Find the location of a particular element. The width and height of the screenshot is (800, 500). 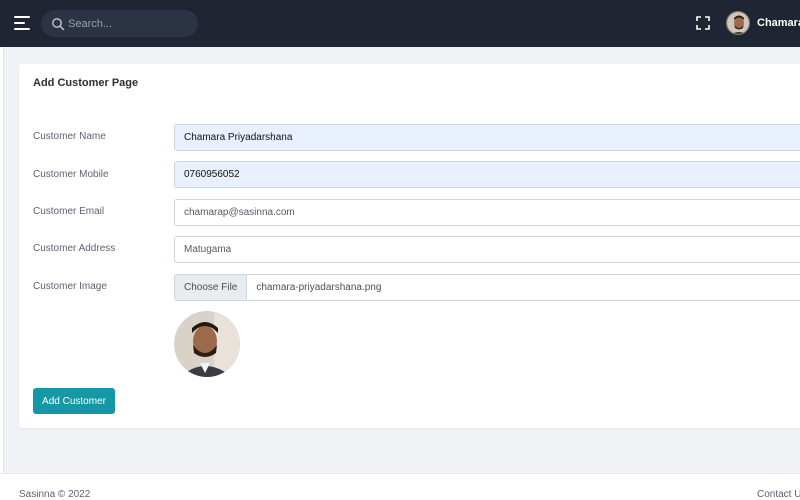

customer-image-file-input: Choose File chamara-priyadarshana.png is located at coordinates (487, 287).